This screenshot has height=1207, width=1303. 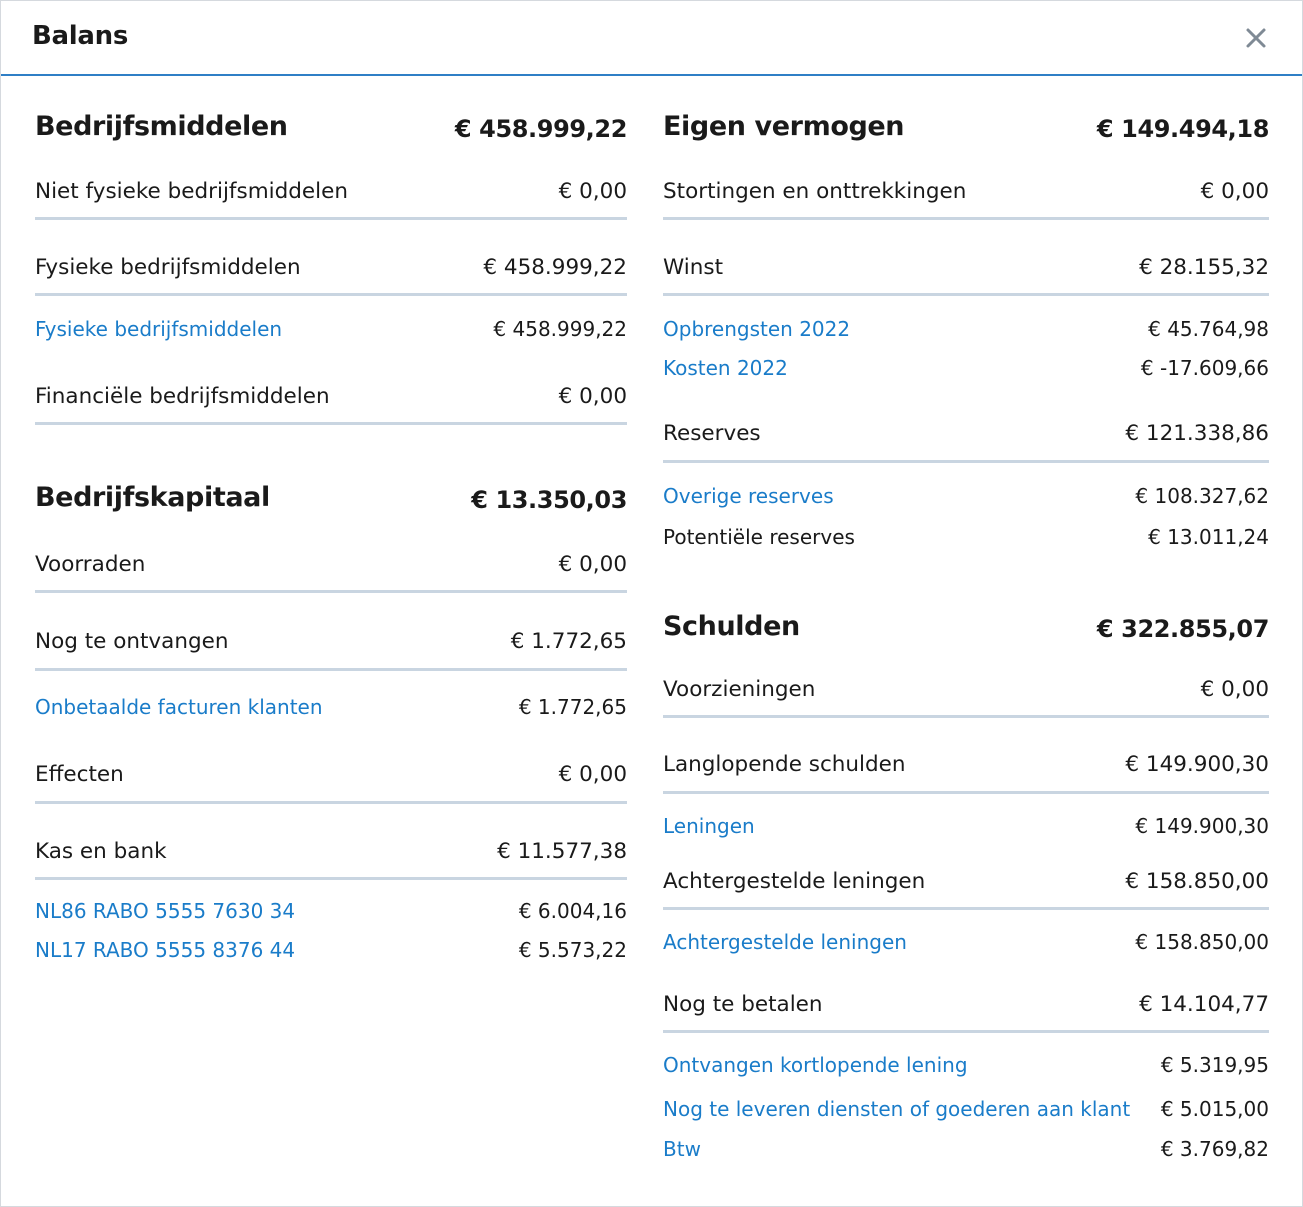 What do you see at coordinates (785, 942) in the screenshot?
I see `detail-link: Achtergestelde leningen` at bounding box center [785, 942].